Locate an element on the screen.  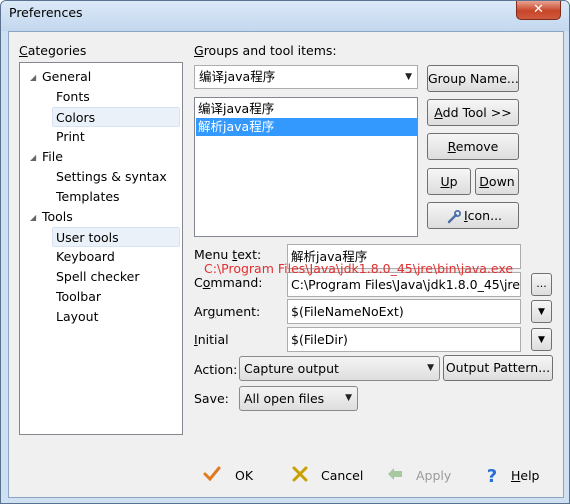
categories-label: Categories is located at coordinates (53, 50).